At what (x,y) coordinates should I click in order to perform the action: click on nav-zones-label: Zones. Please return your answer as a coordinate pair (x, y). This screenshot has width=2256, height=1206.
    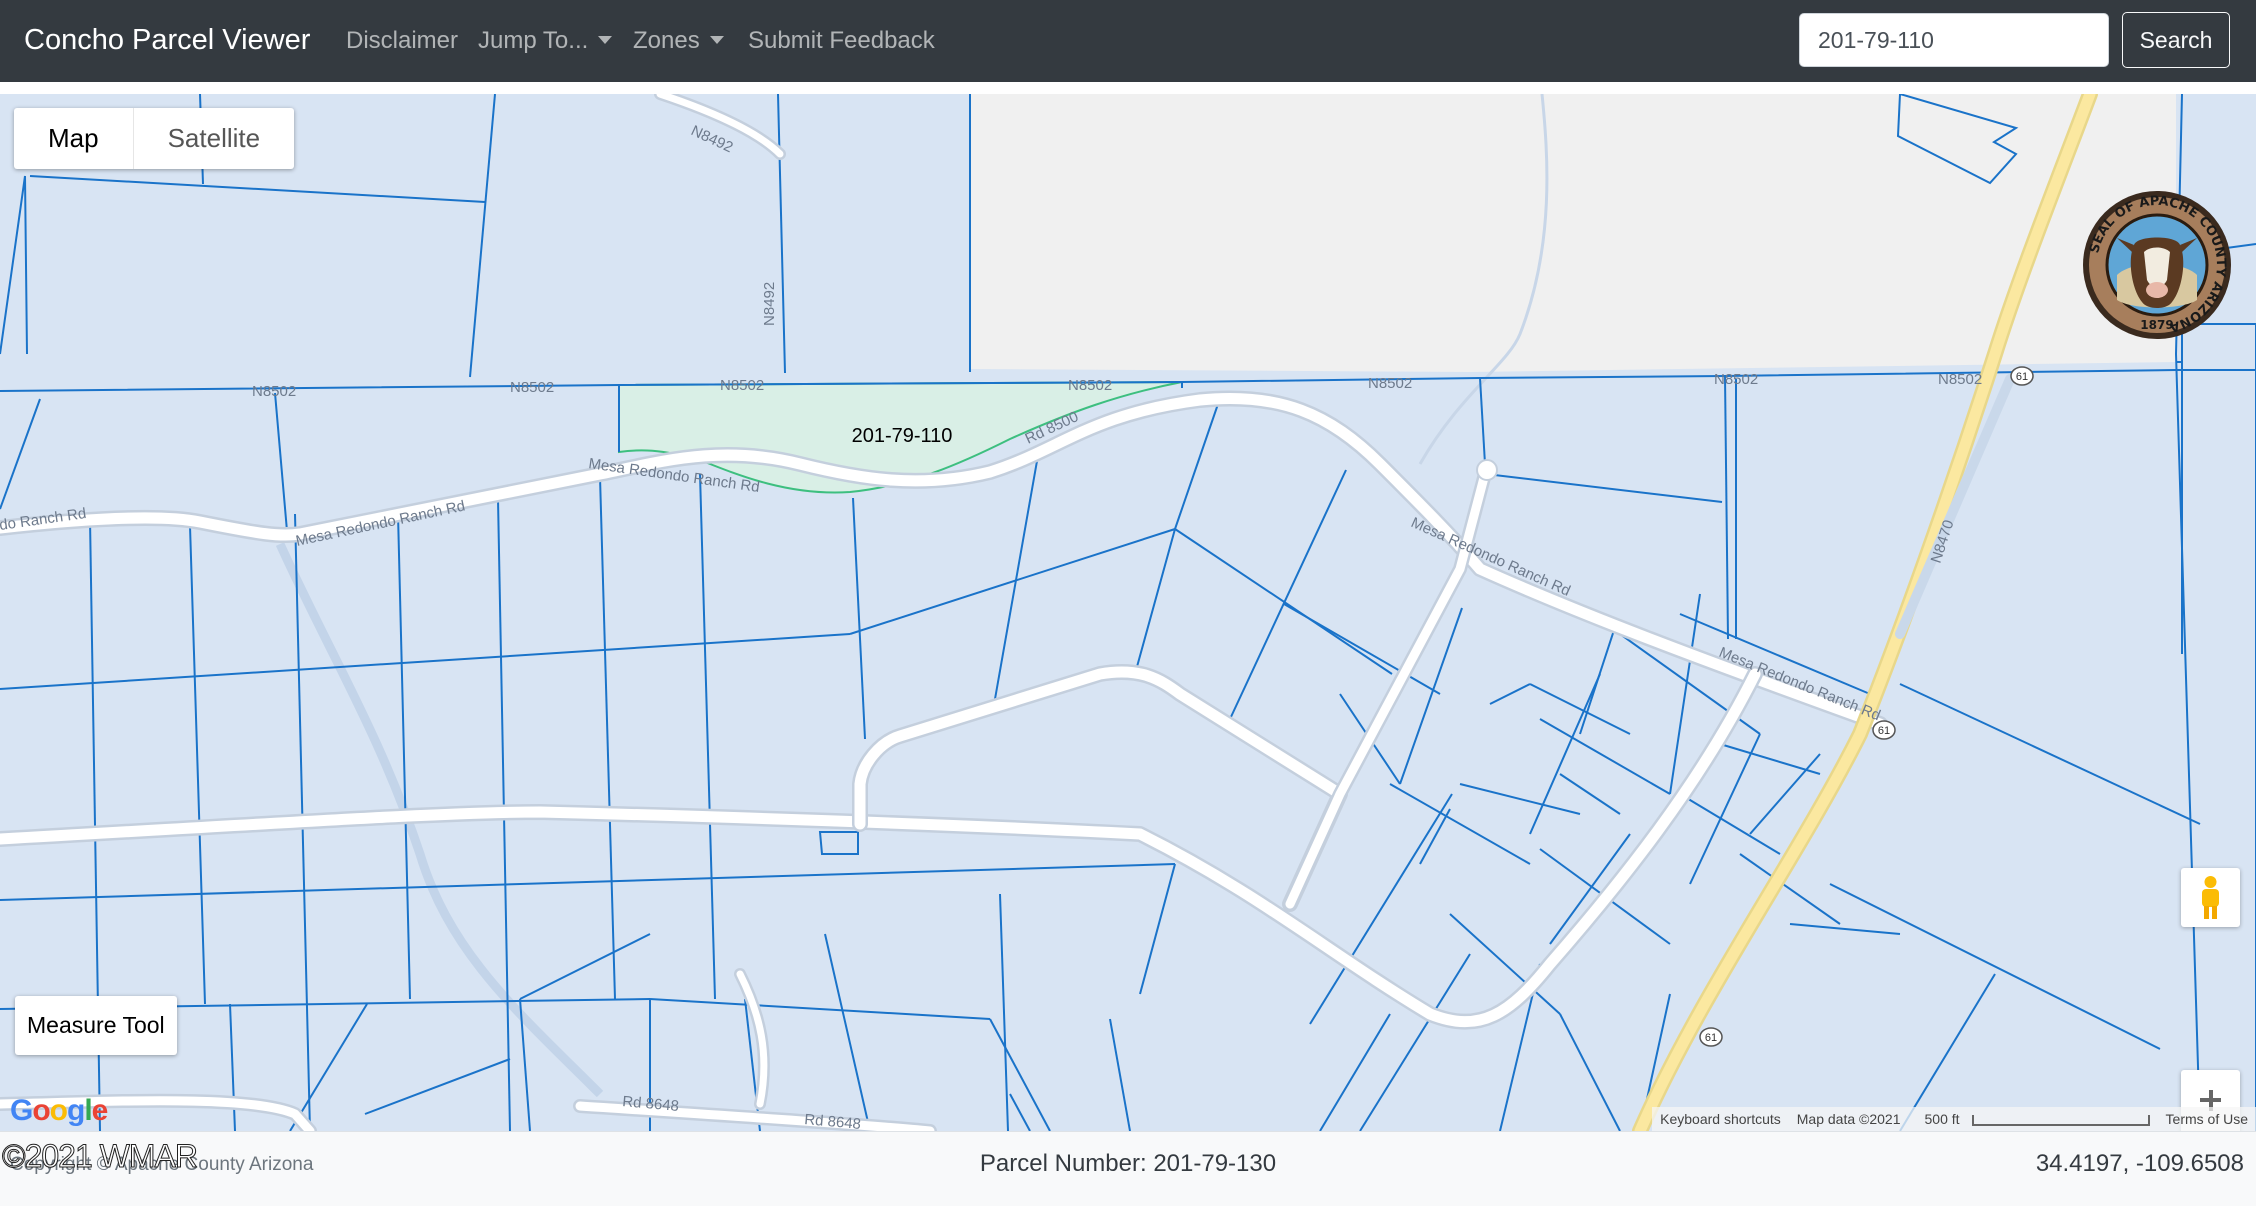
    Looking at the image, I should click on (666, 40).